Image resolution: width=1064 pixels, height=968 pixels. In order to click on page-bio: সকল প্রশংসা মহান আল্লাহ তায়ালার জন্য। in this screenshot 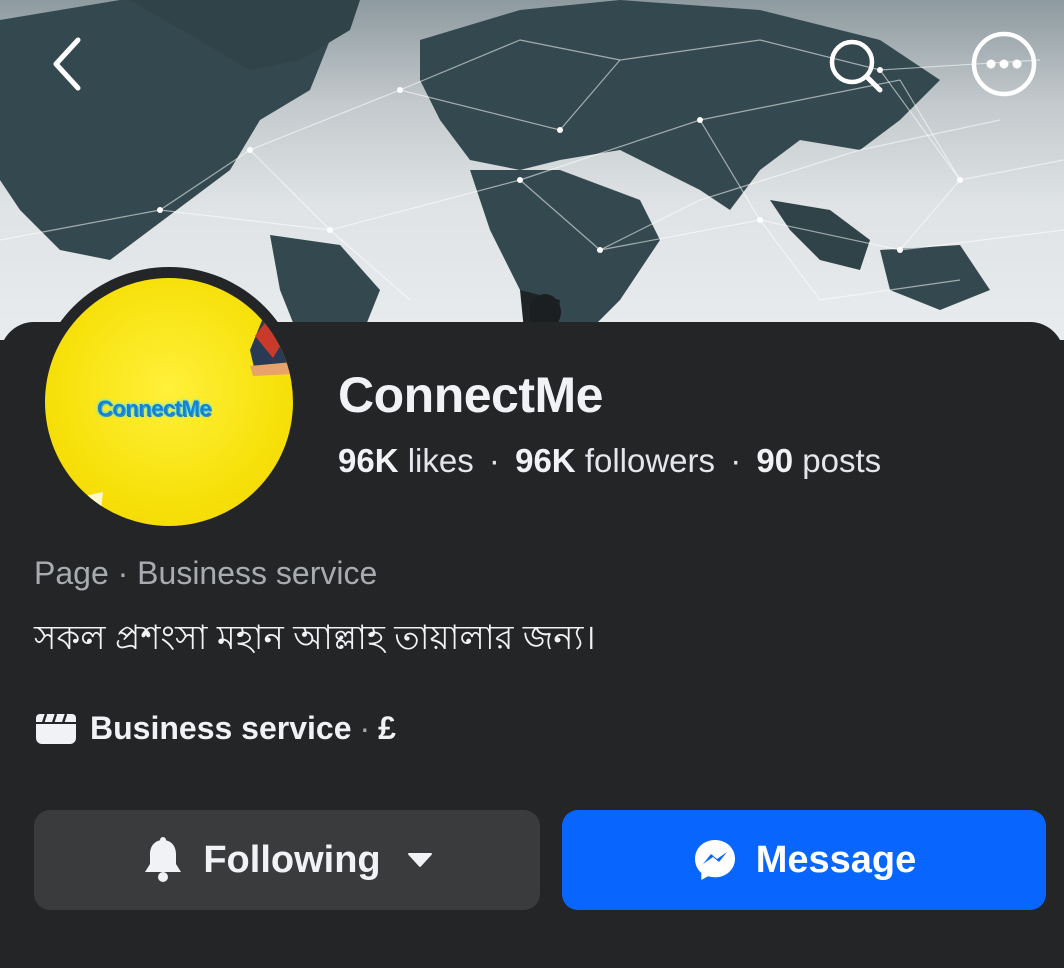, I will do `click(315, 638)`.